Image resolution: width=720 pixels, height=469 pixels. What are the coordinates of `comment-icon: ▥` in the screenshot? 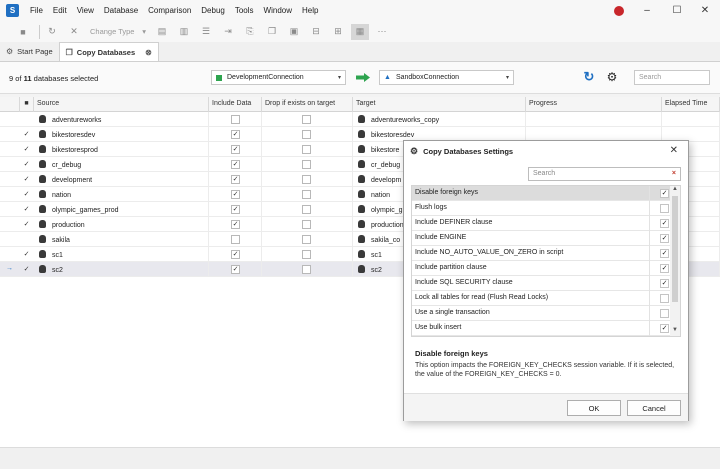 It's located at (184, 32).